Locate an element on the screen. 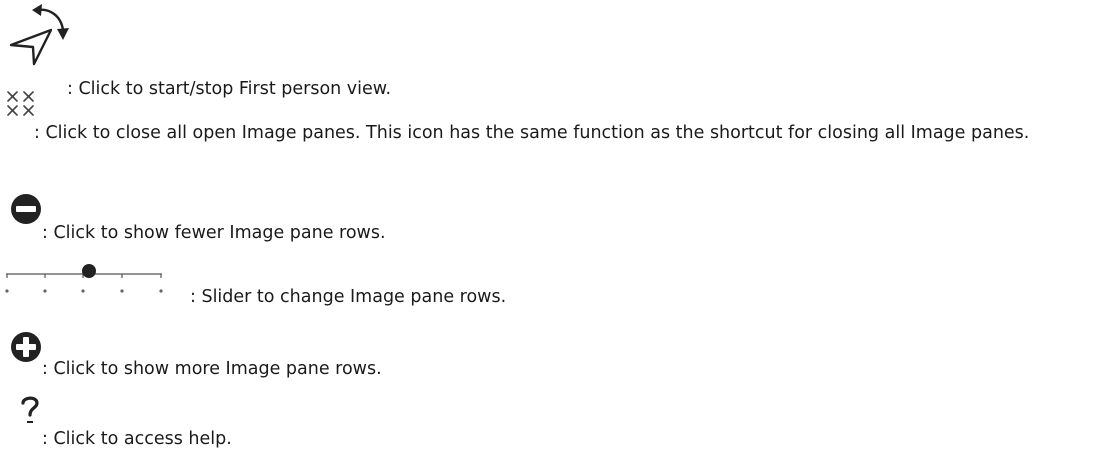 The width and height of the screenshot is (1105, 464). rows-slider-icon is located at coordinates (85, 279).